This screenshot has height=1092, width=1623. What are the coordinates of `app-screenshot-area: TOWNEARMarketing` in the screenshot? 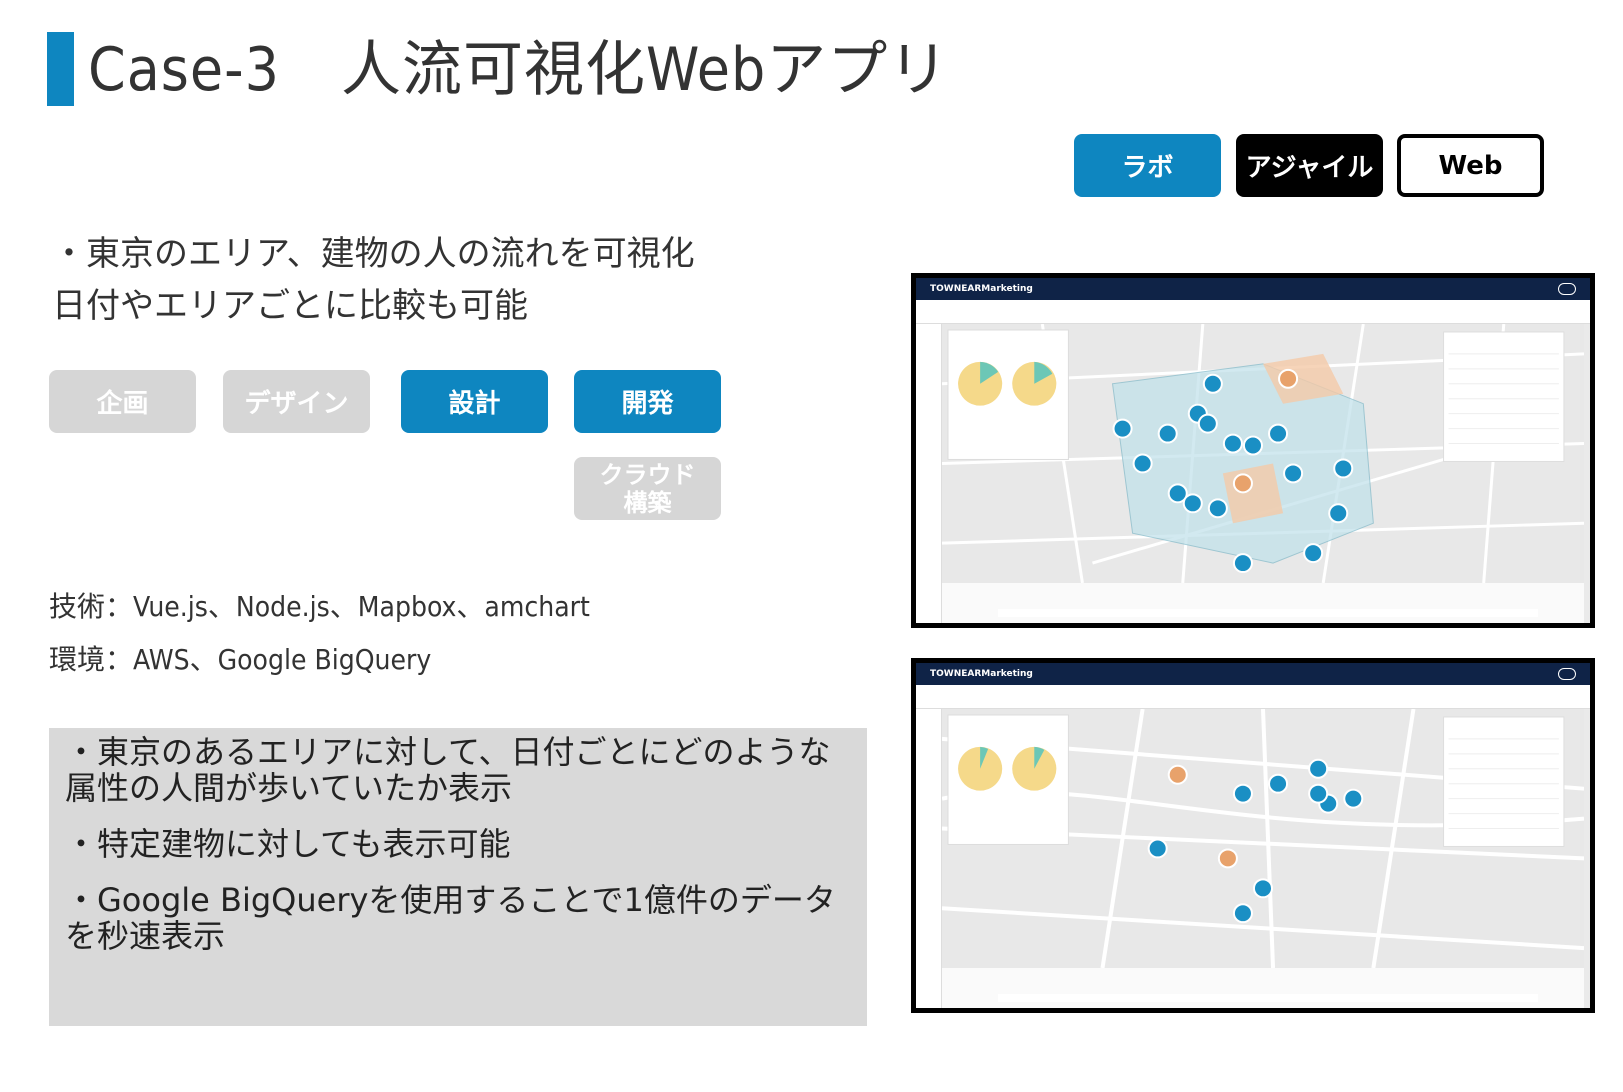 It's located at (1253, 450).